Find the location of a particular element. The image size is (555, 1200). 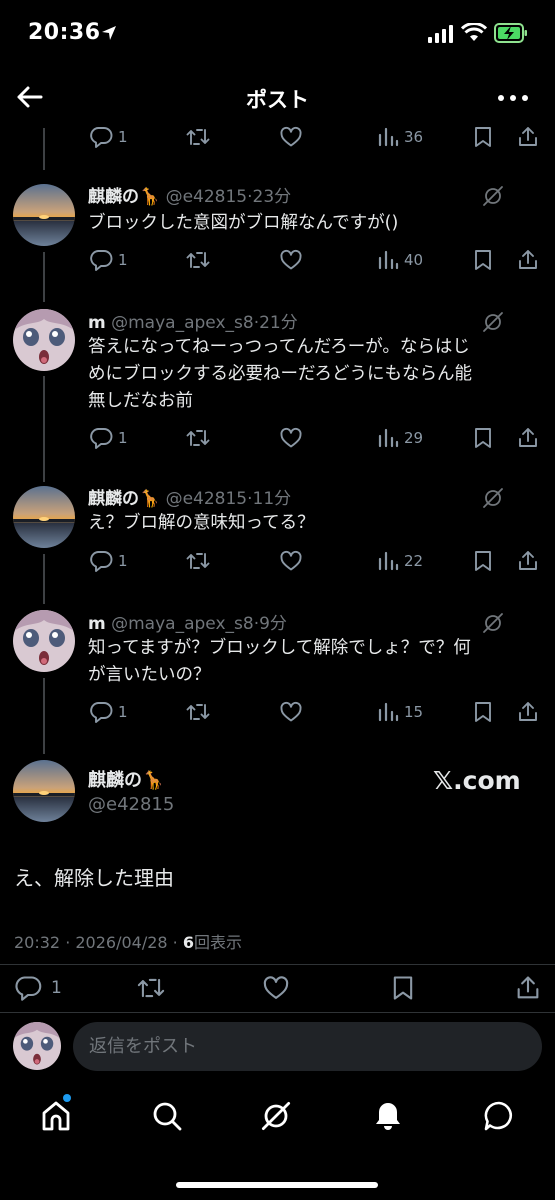

reply-input is located at coordinates (307, 1046).